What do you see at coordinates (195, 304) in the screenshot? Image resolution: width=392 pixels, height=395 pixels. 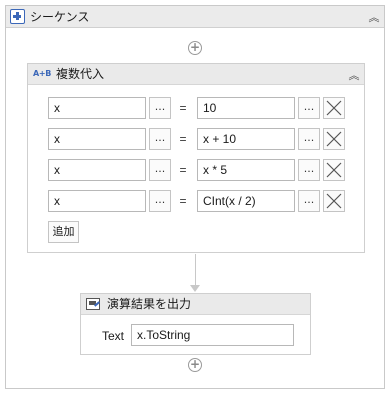 I see `write-line-header: 演算結果を出力` at bounding box center [195, 304].